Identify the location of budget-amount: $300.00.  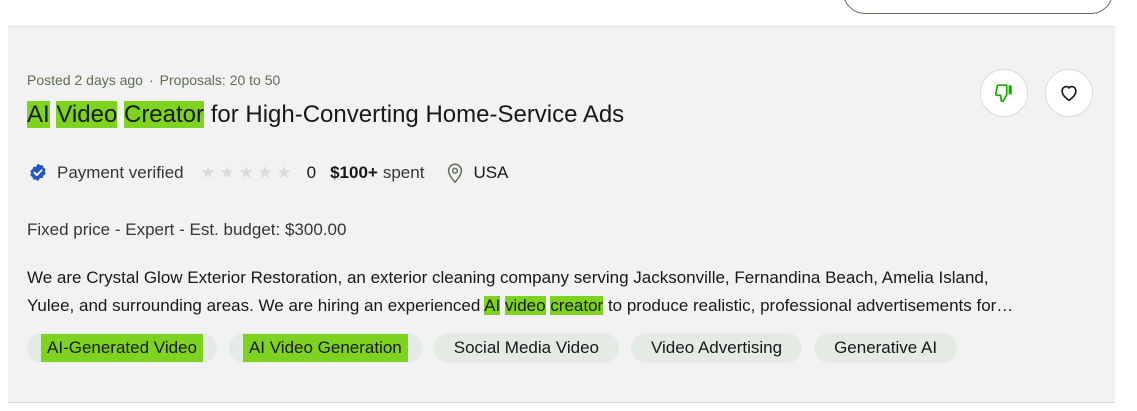
(315, 229).